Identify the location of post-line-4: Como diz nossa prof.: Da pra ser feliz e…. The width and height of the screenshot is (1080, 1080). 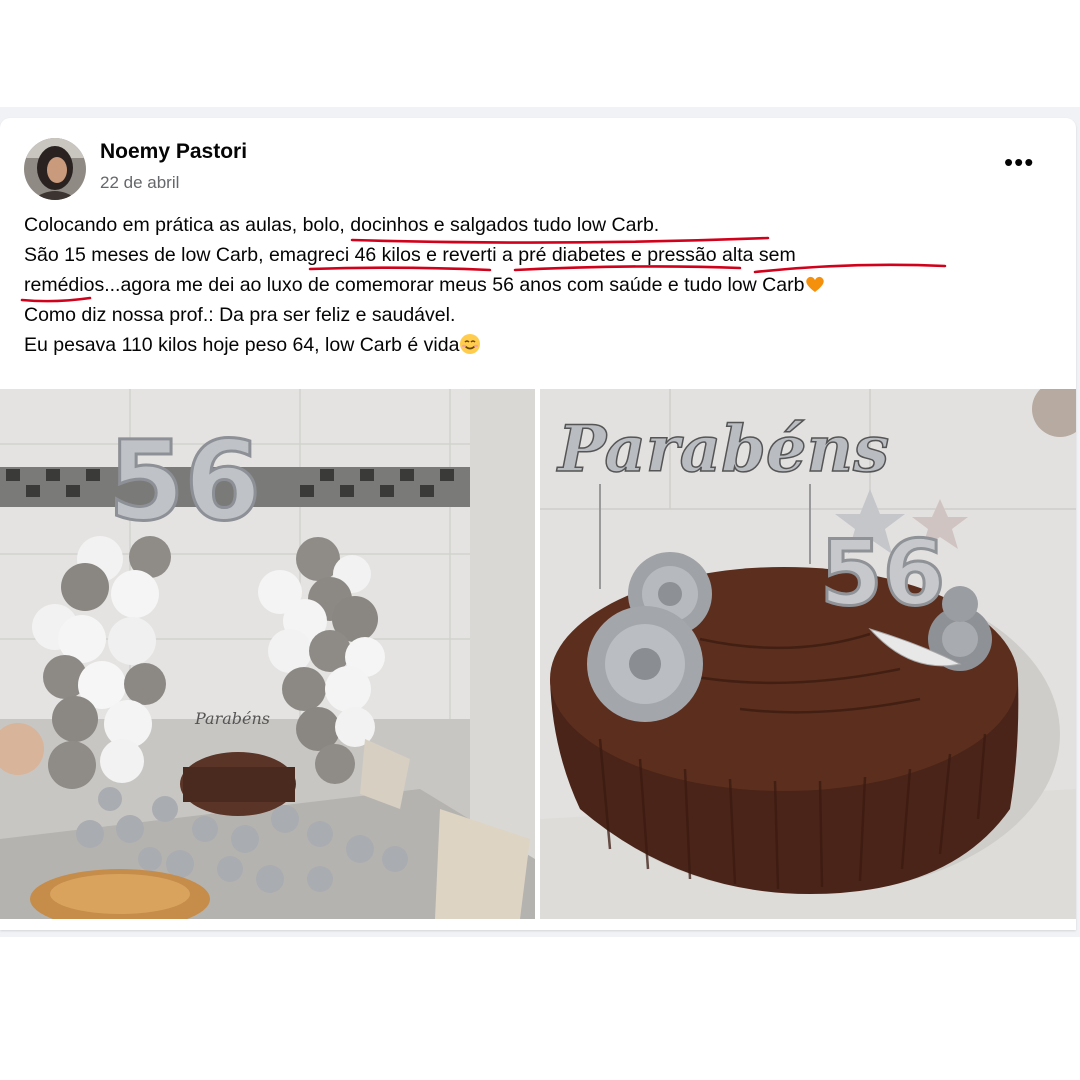
(240, 315).